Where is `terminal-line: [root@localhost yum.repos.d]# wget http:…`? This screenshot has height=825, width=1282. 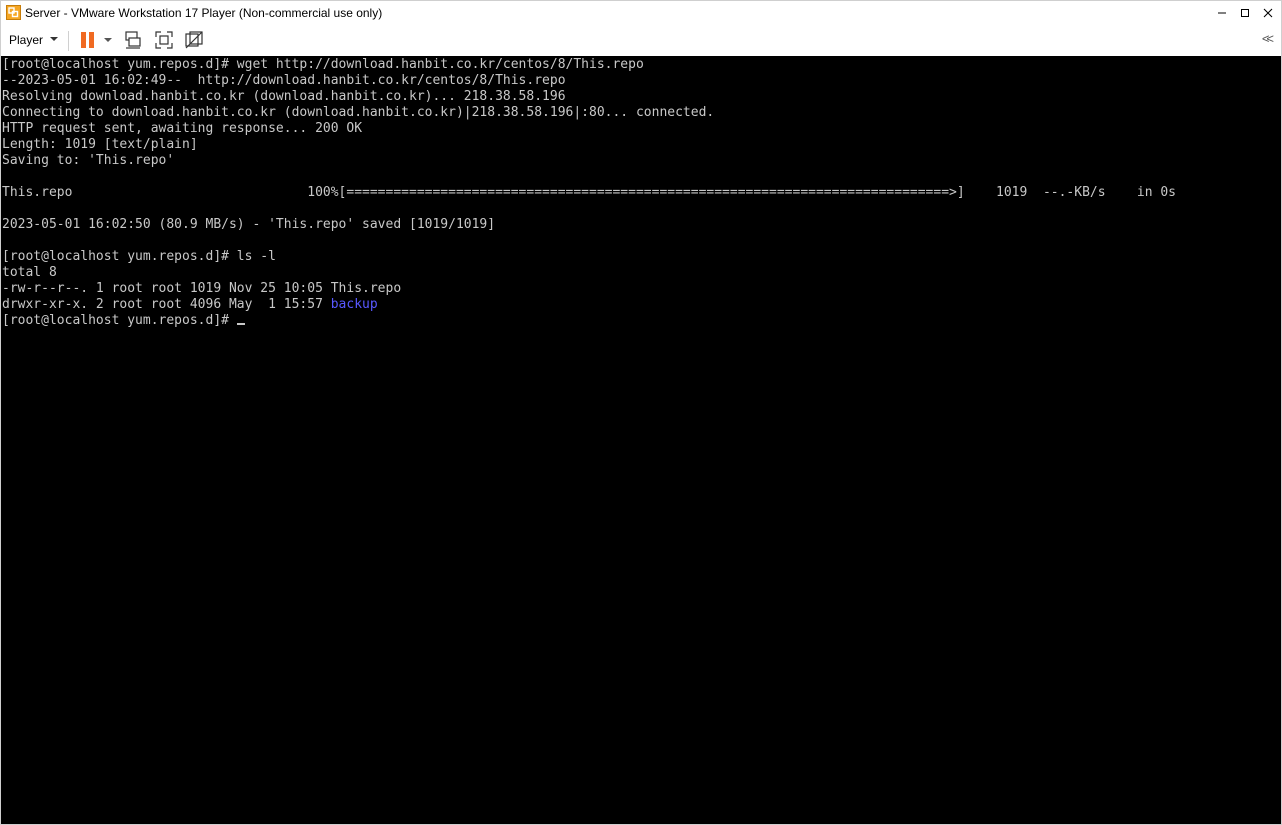
terminal-line: [root@localhost yum.repos.d]# wget http:… is located at coordinates (323, 64).